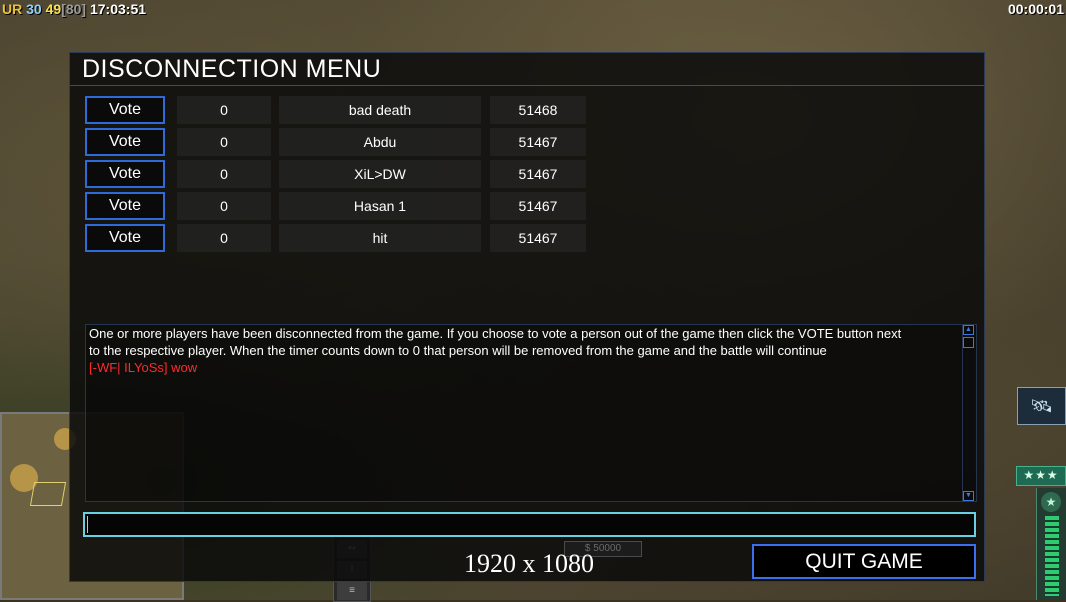 The image size is (1066, 602). Describe the element at coordinates (968, 330) in the screenshot. I see `scroll-up-arrow-icon: ▲` at that location.